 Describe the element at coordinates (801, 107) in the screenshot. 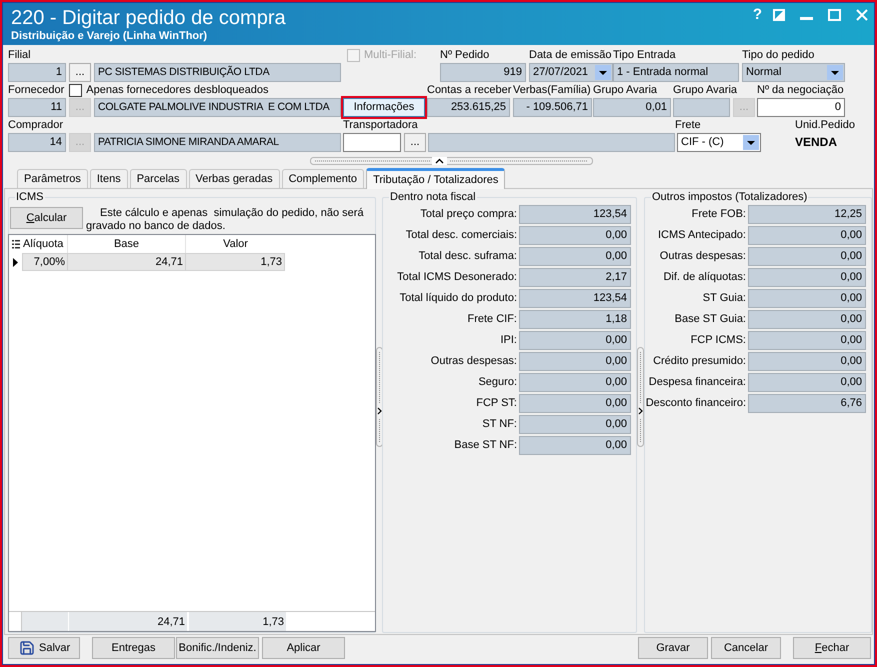

I see `text-field: 0` at that location.